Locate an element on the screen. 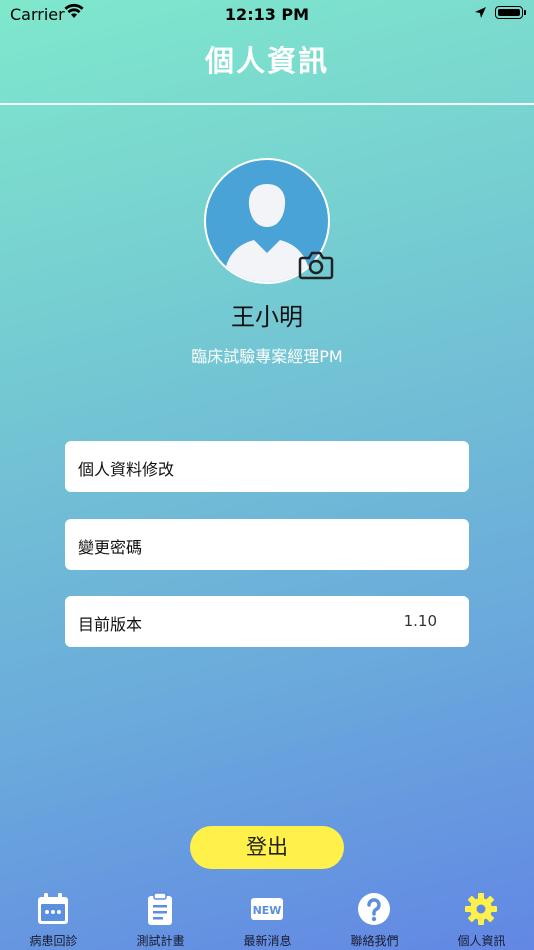 The image size is (534, 950). header-divider is located at coordinates (267, 104).